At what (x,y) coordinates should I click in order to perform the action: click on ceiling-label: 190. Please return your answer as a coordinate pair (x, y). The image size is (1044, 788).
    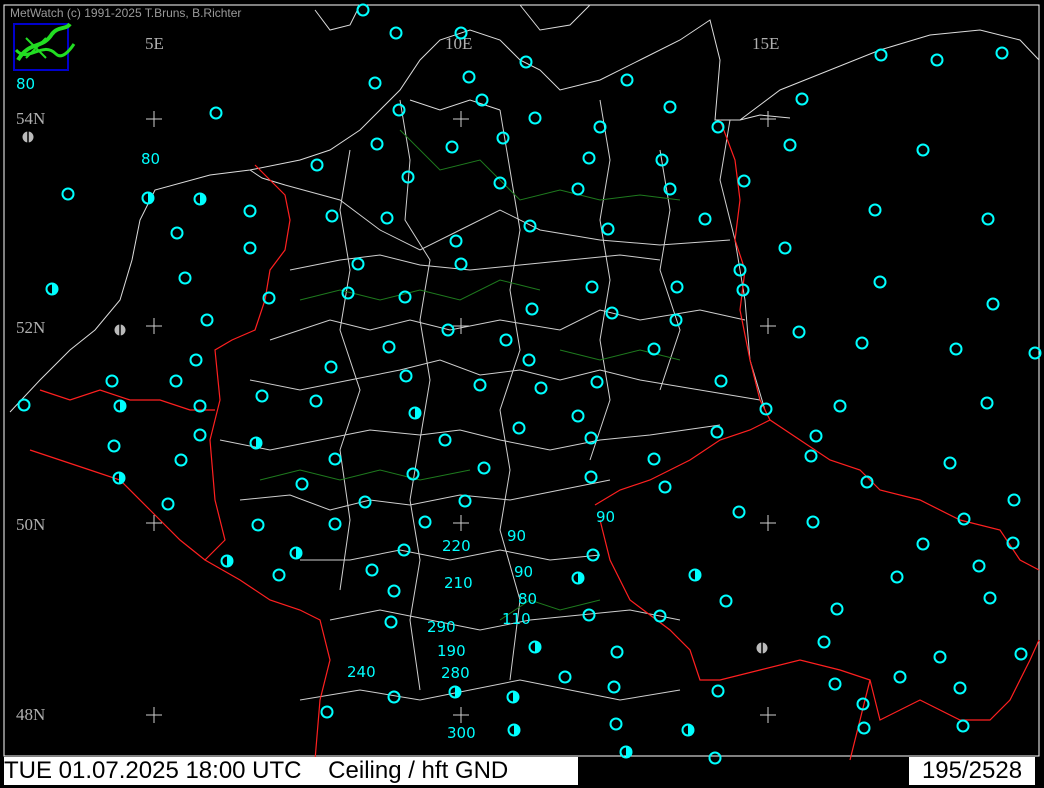
    Looking at the image, I should click on (451, 651).